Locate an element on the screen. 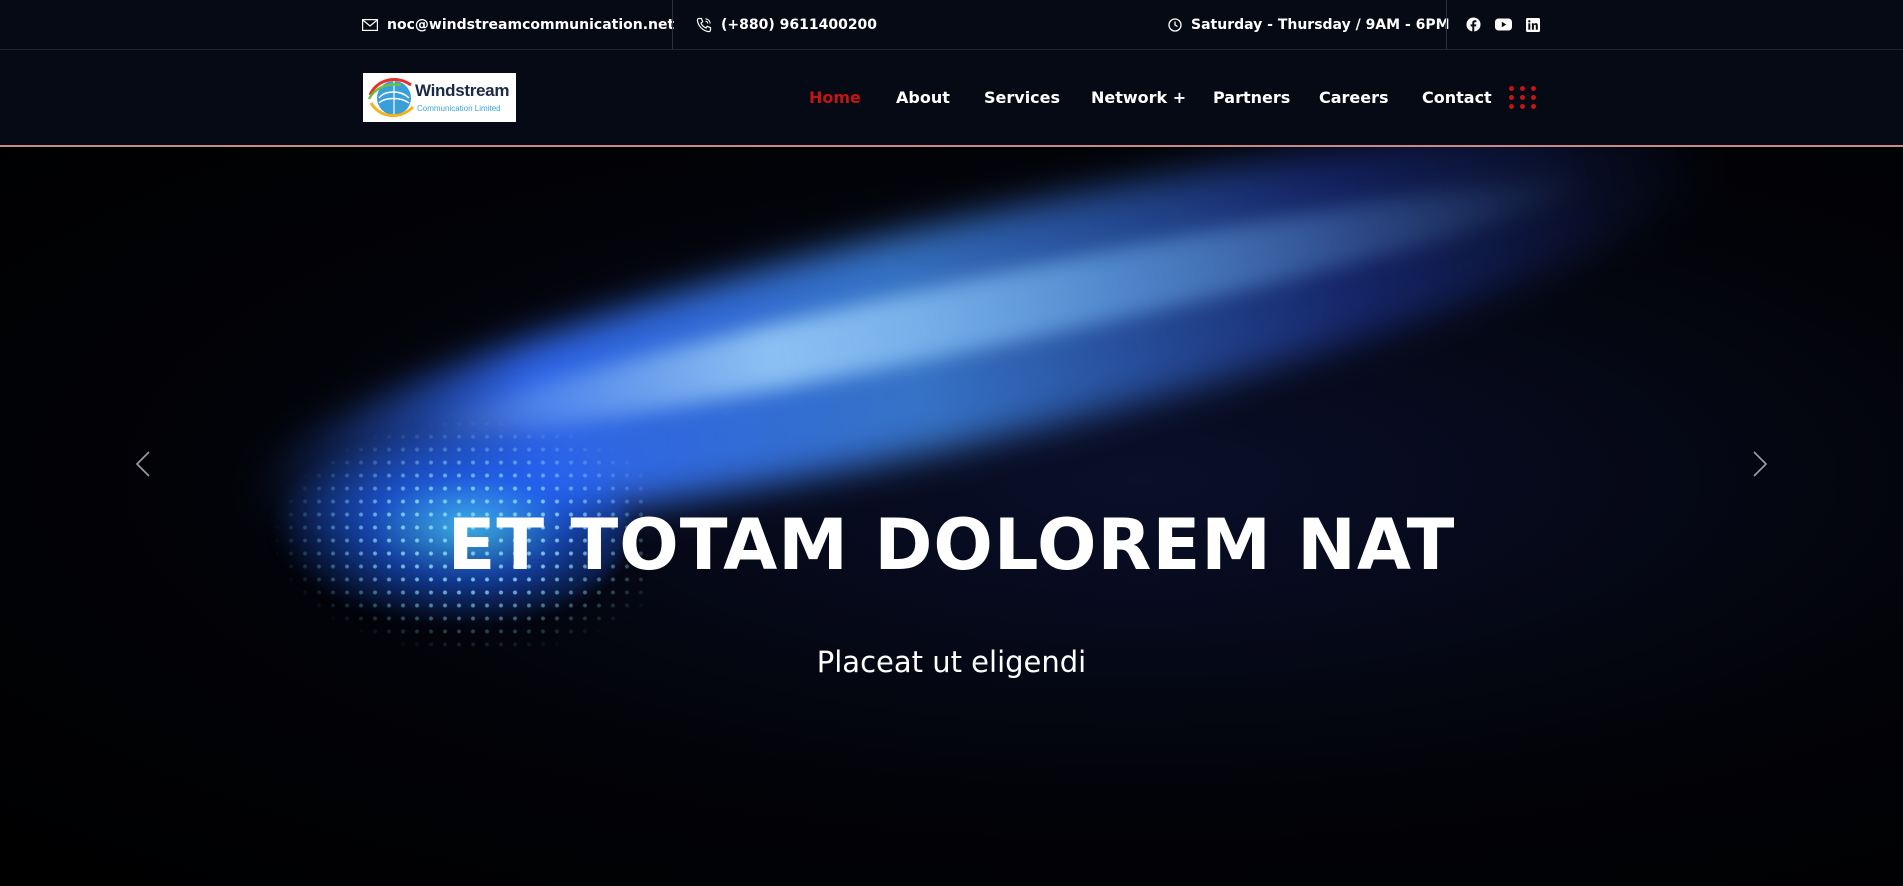 The width and height of the screenshot is (1903, 886). site-logo: Windstream Communication Limited is located at coordinates (439, 97).